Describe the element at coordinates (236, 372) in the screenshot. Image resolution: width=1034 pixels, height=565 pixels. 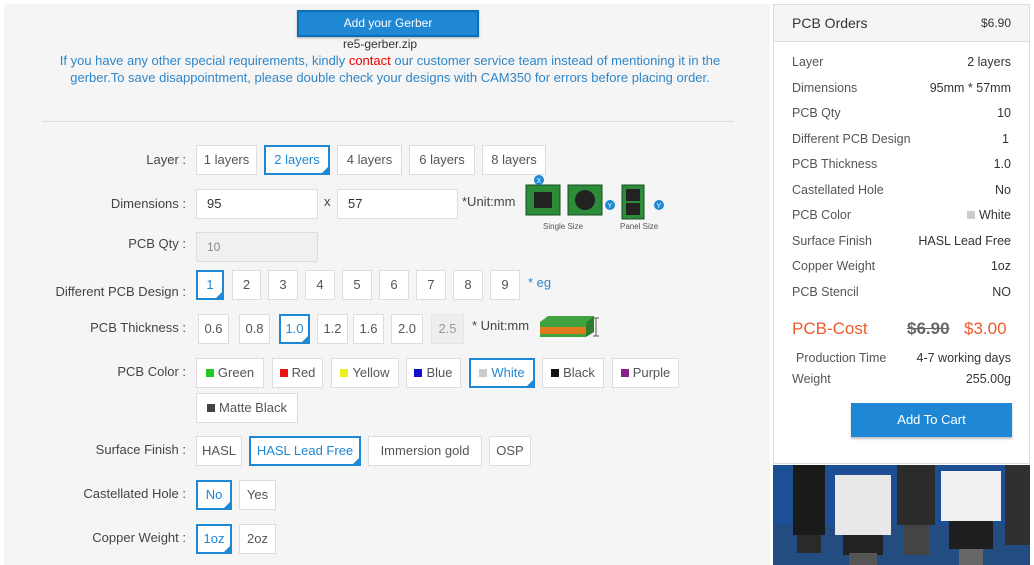
I see `color-option-green-label: Green` at that location.